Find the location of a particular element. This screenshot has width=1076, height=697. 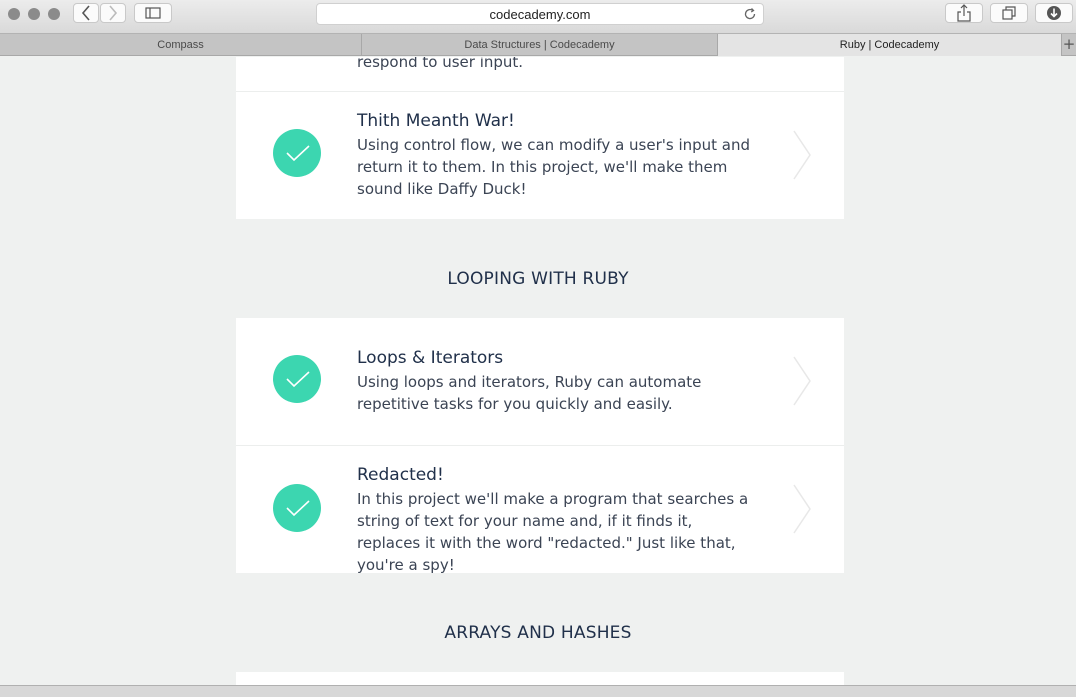

tab-data-structures: Data Structures | Codecademy is located at coordinates (540, 45).